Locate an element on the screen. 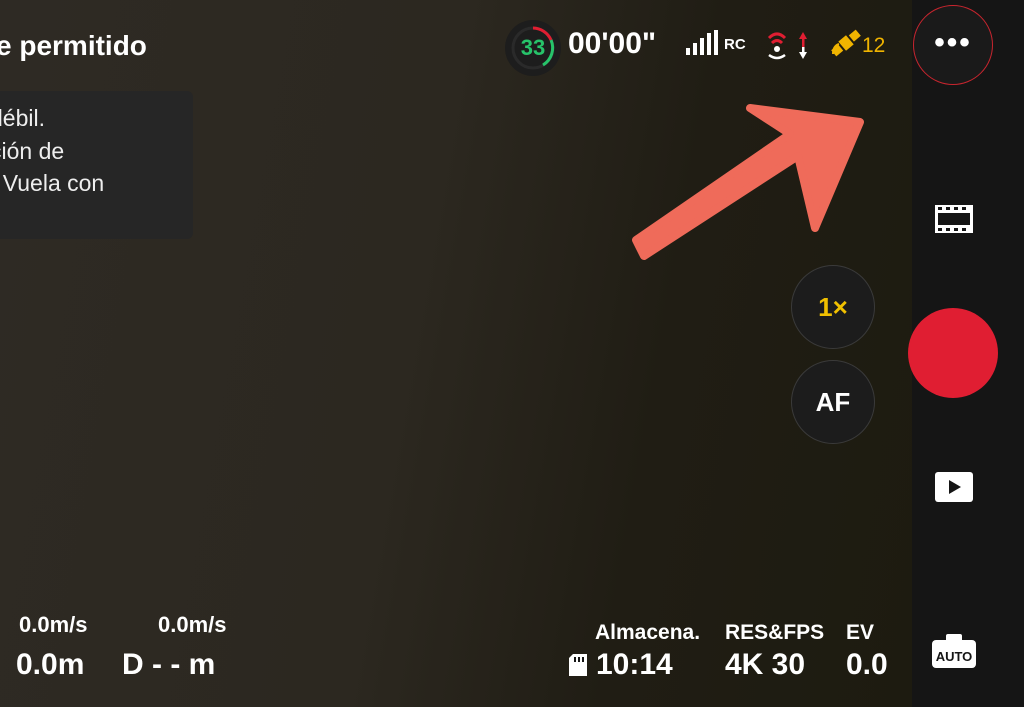 The image size is (1024, 707). storage-remaining: 10:14 is located at coordinates (634, 664).